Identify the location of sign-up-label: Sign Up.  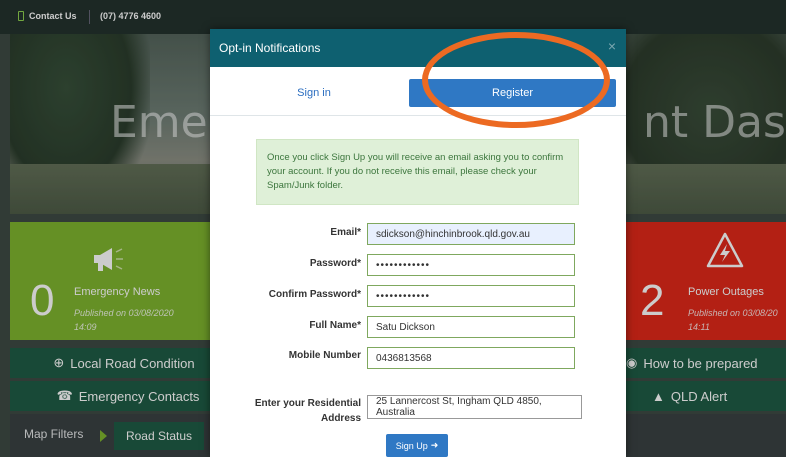
(411, 445).